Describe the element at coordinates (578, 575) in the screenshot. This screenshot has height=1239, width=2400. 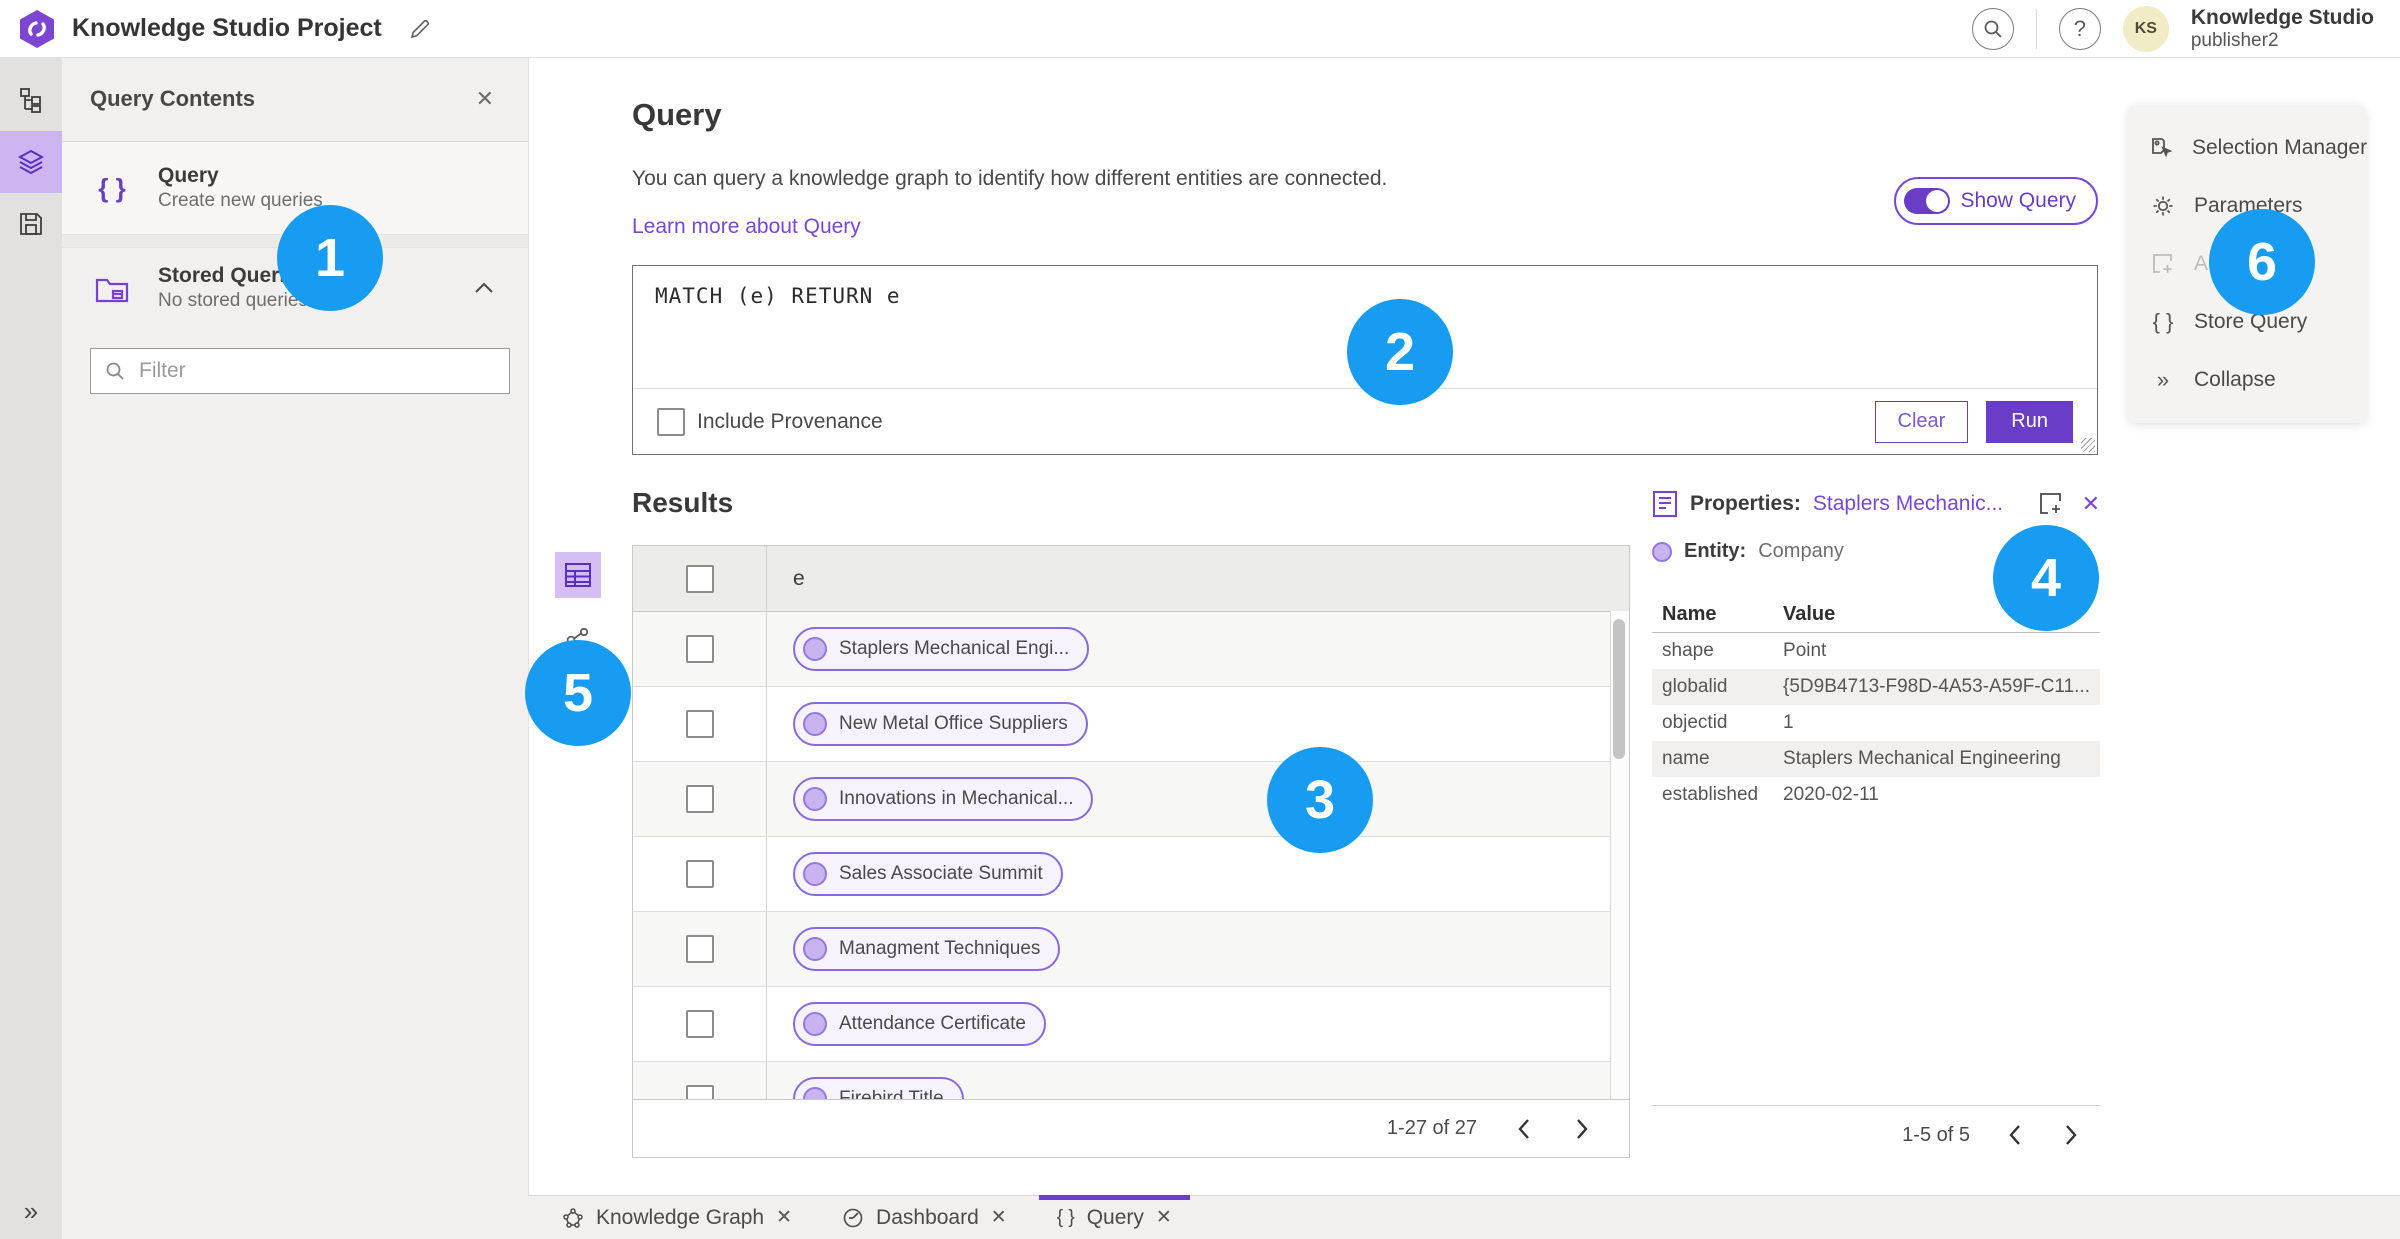
I see `table-view-button` at that location.